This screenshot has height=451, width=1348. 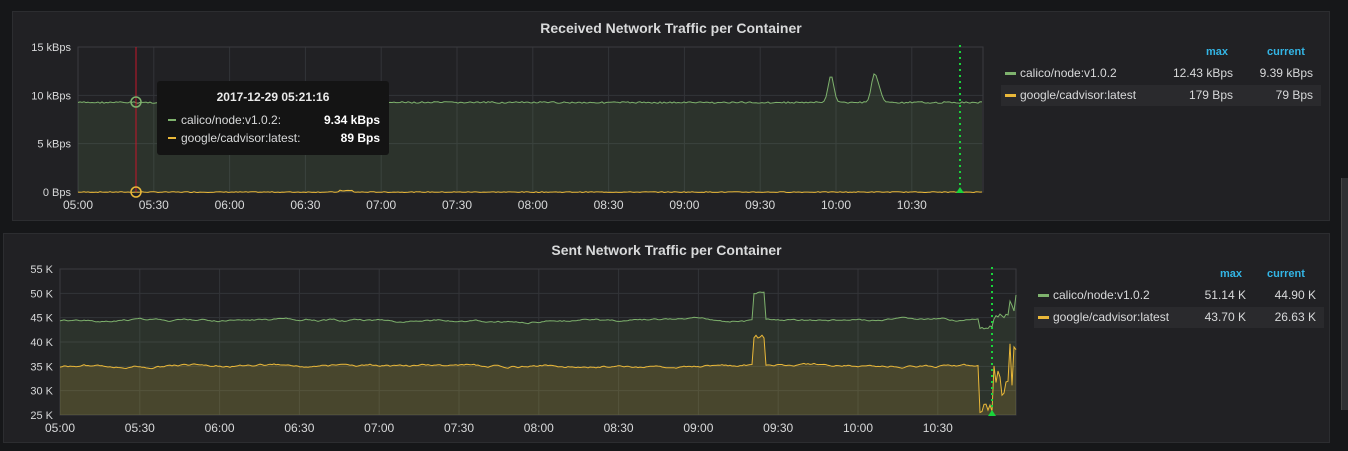 What do you see at coordinates (1225, 295) in the screenshot?
I see `legend-max-value: 51.14 K` at bounding box center [1225, 295].